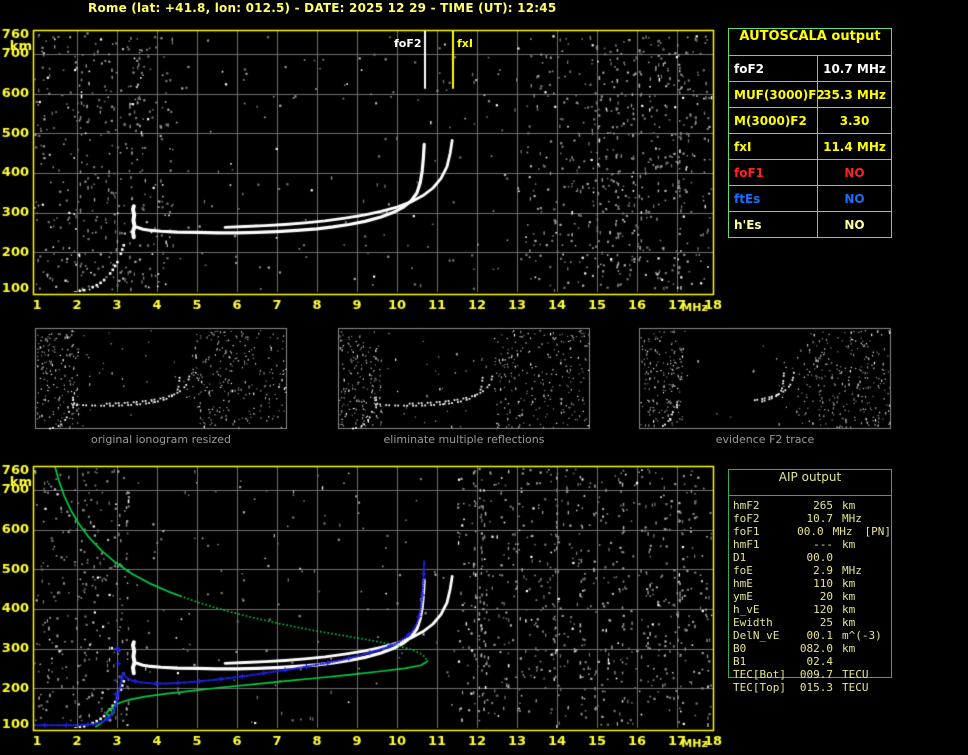 Image resolution: width=968 pixels, height=755 pixels. What do you see at coordinates (743, 570) in the screenshot?
I see `param-label: foE` at bounding box center [743, 570].